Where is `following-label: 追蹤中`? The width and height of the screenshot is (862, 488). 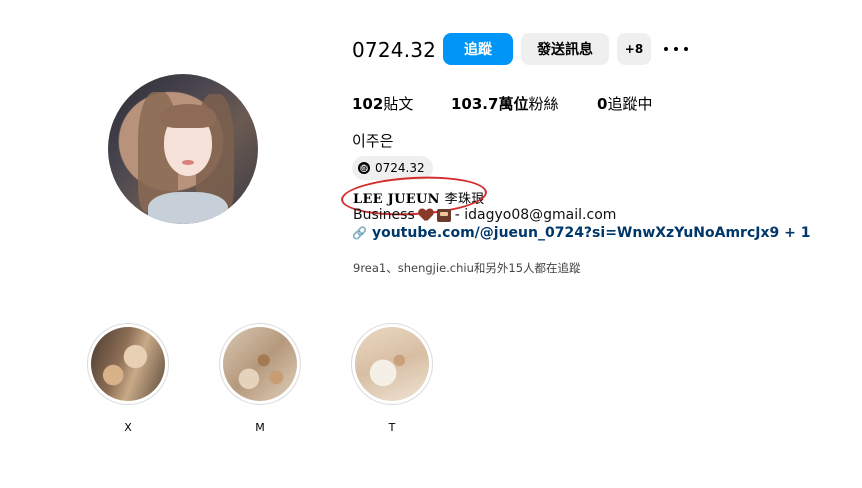
following-label: 追蹤中 is located at coordinates (630, 104).